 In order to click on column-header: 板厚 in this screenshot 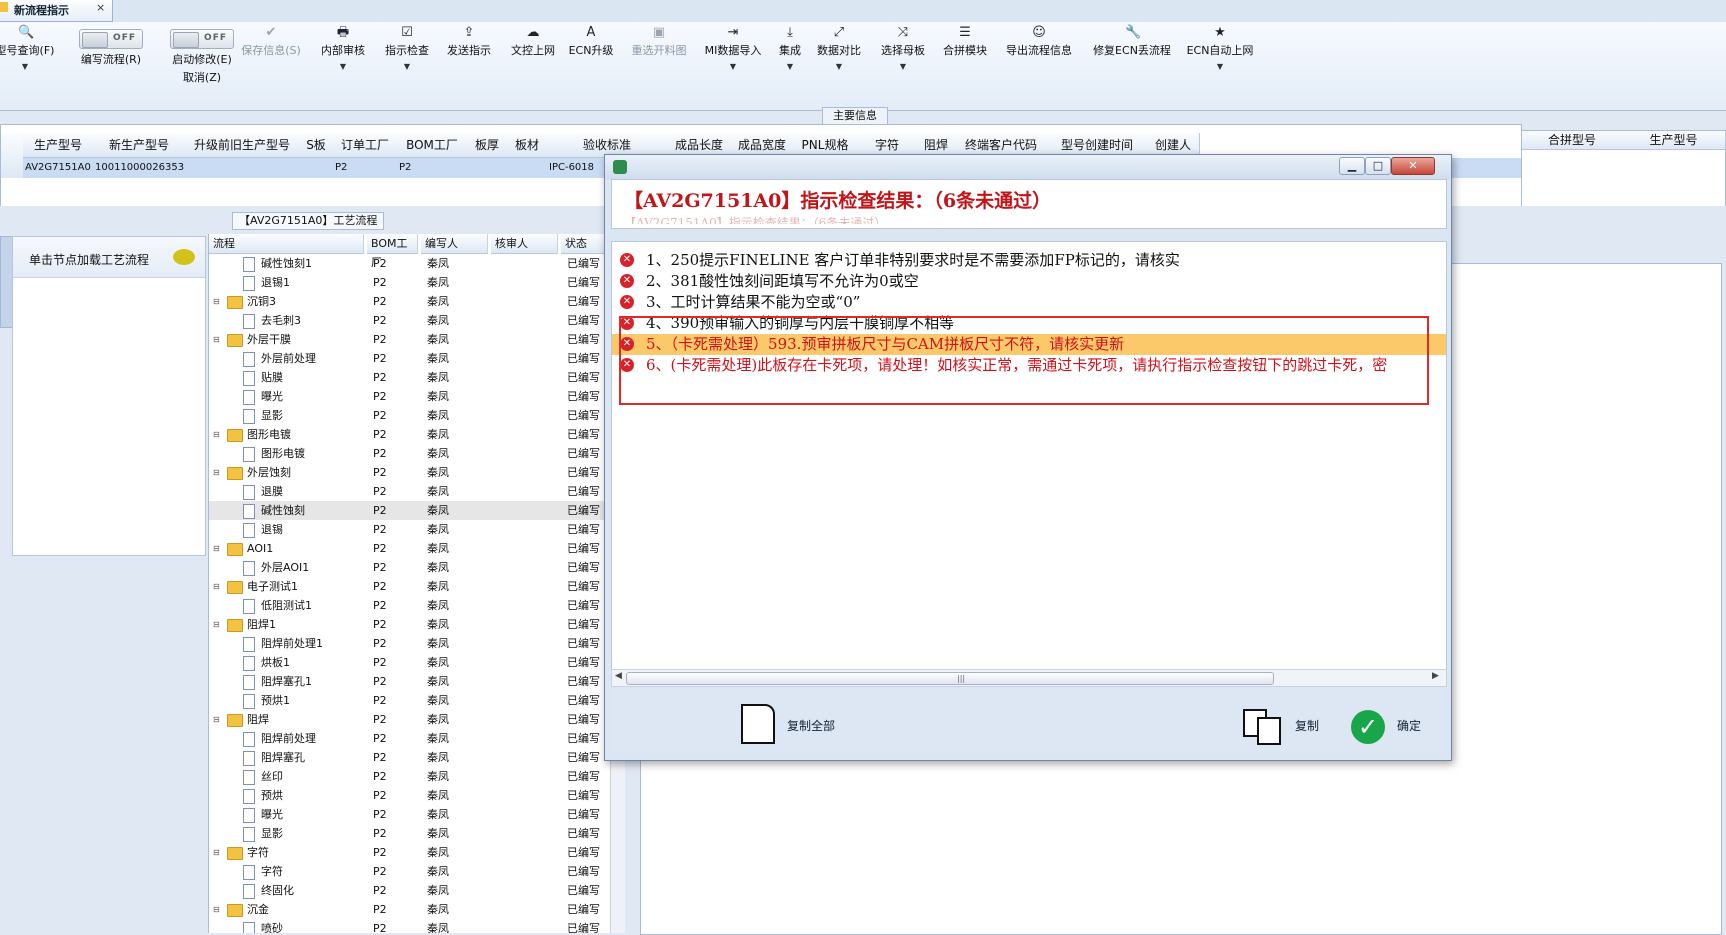, I will do `click(487, 145)`.